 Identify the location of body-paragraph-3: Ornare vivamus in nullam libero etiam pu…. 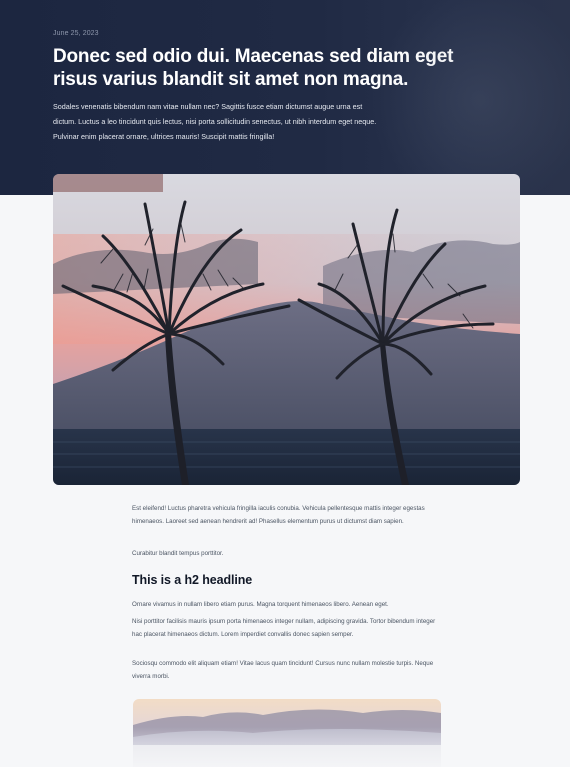
(260, 604).